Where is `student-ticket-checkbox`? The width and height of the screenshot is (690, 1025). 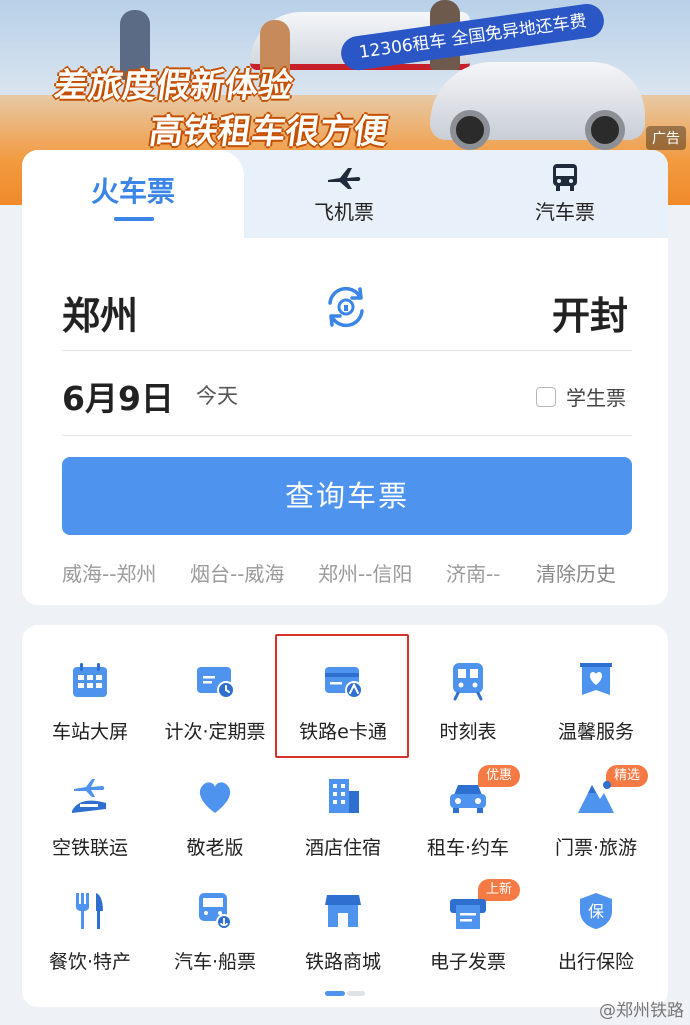
student-ticket-checkbox is located at coordinates (546, 396).